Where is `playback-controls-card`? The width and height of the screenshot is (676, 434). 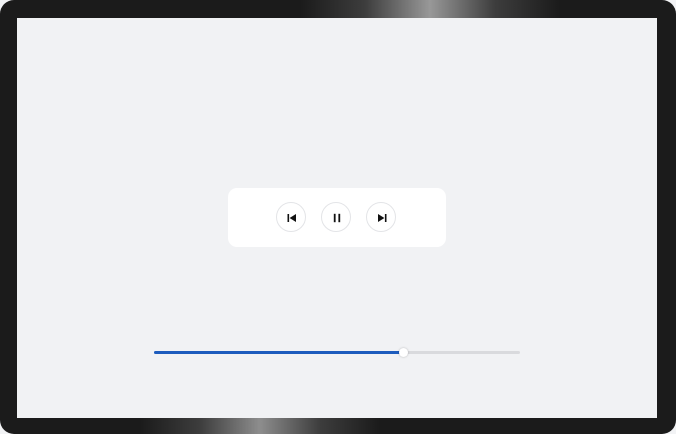 playback-controls-card is located at coordinates (337, 217).